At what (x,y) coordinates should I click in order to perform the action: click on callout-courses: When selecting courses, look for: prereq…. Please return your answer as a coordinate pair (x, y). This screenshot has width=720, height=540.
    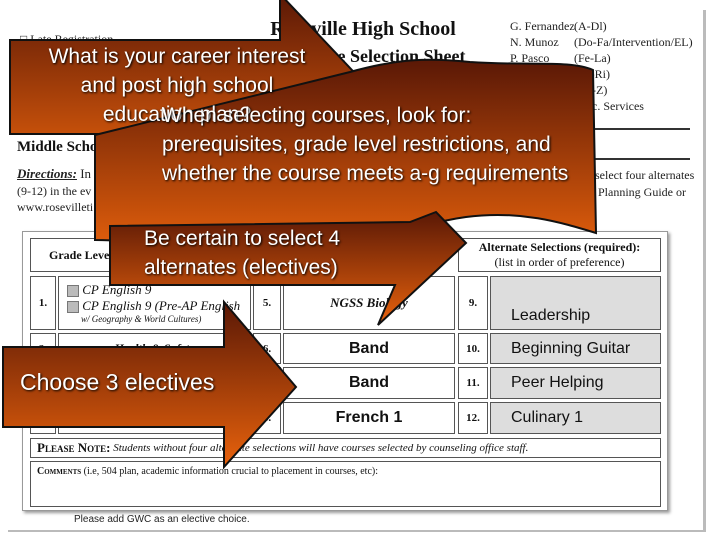
    Looking at the image, I should click on (365, 144).